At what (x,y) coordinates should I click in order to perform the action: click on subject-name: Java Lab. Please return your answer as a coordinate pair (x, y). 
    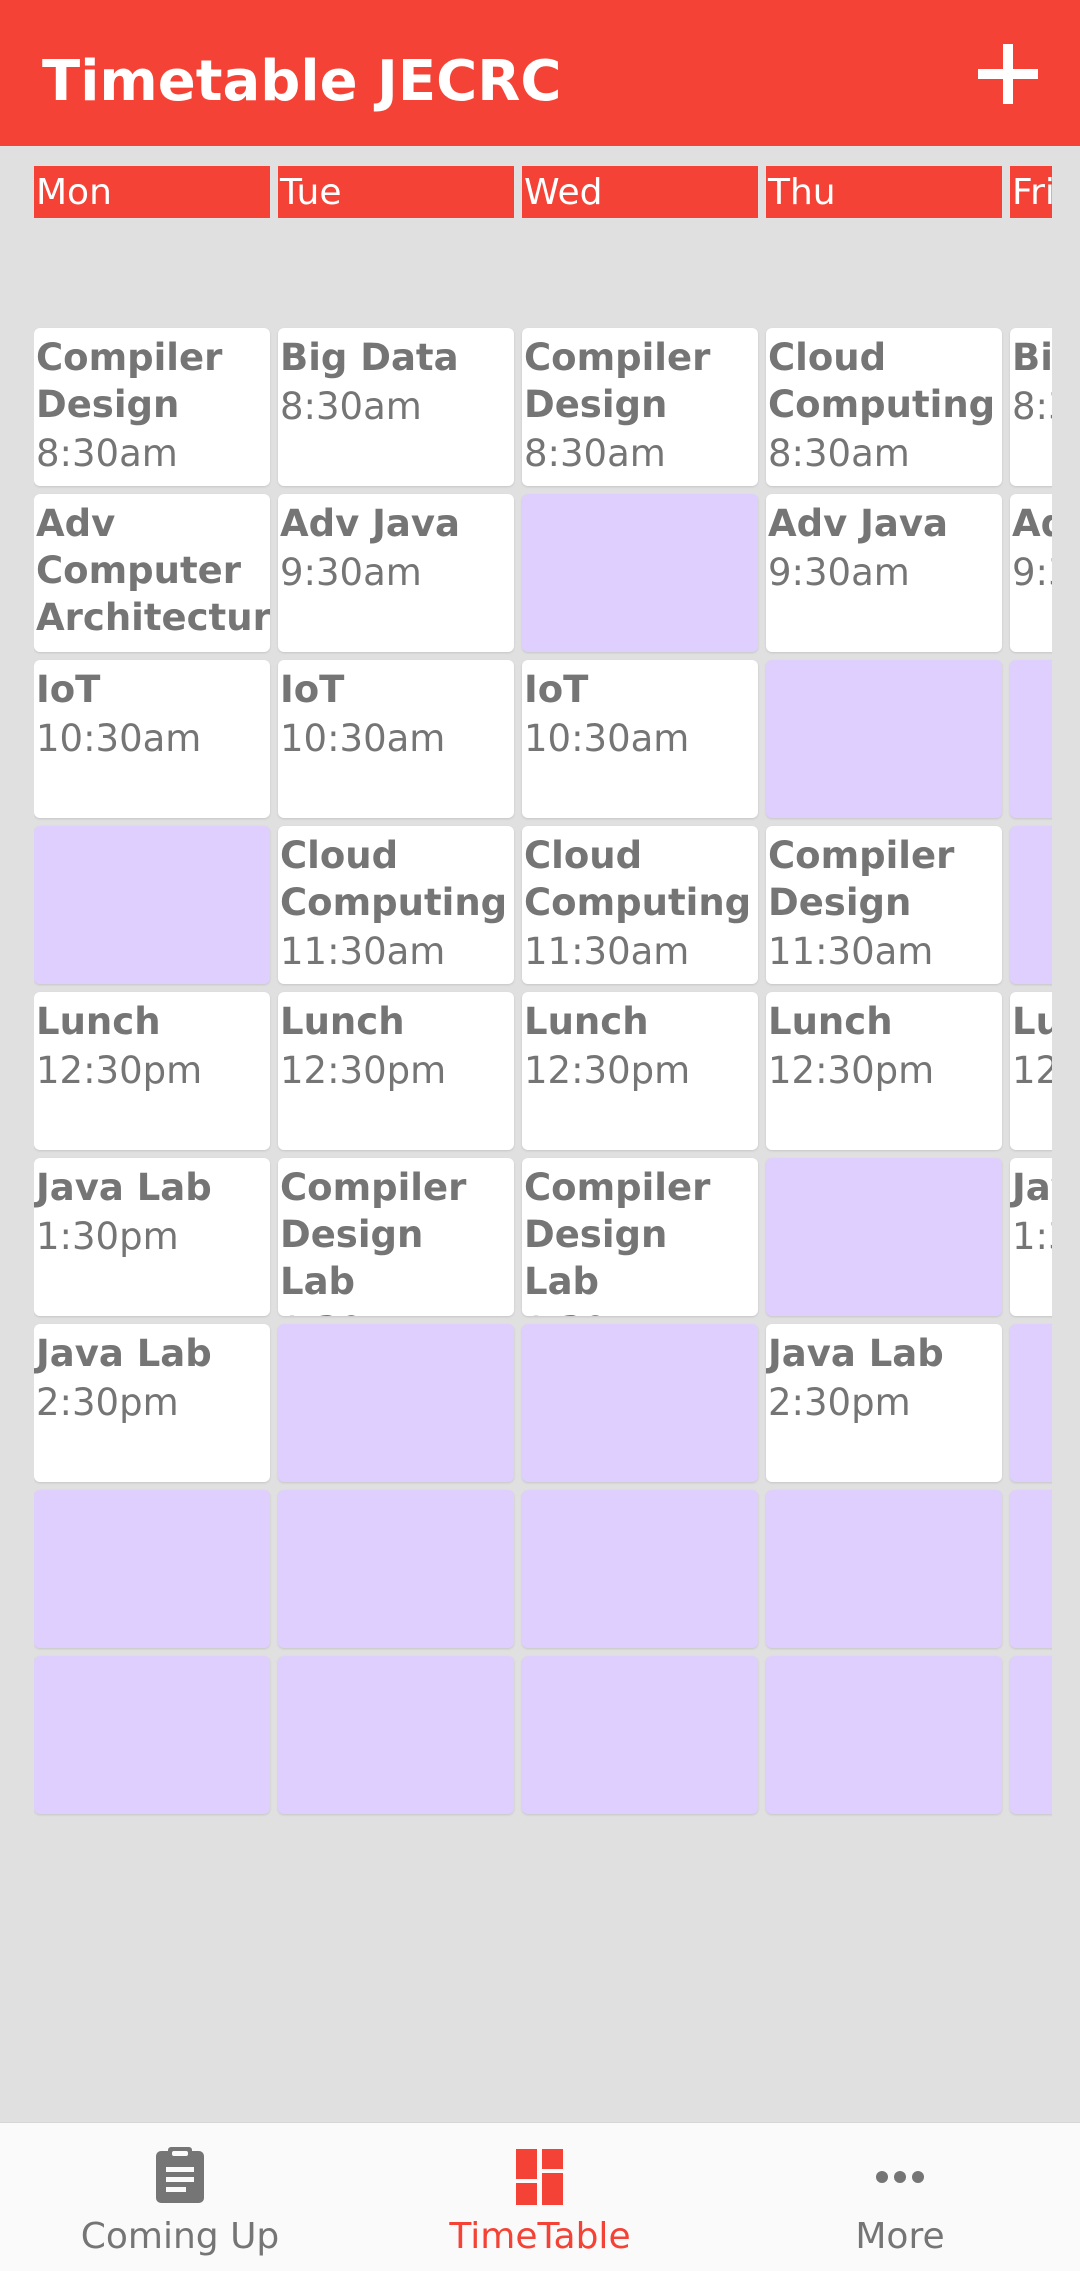
    Looking at the image, I should click on (856, 1353).